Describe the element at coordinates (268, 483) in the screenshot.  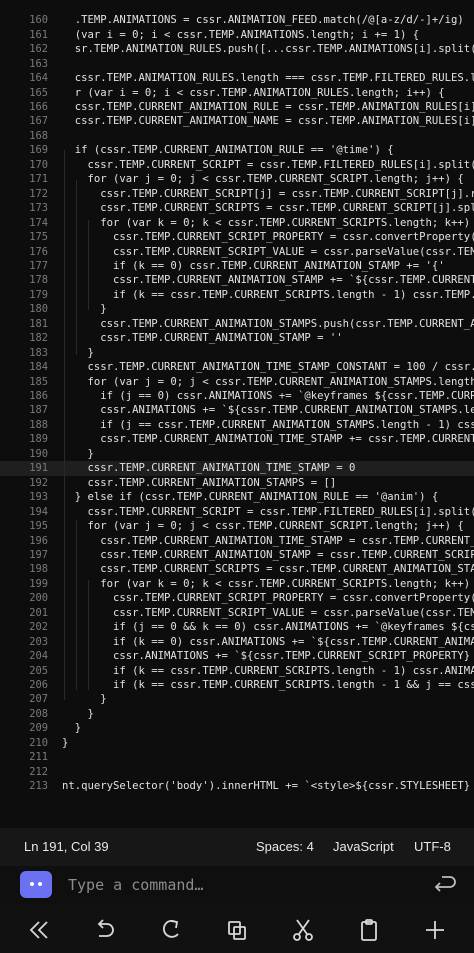
I see `code-text: cssr.TEMP.CURRENT_ANIMATION_STAMPS = []` at that location.